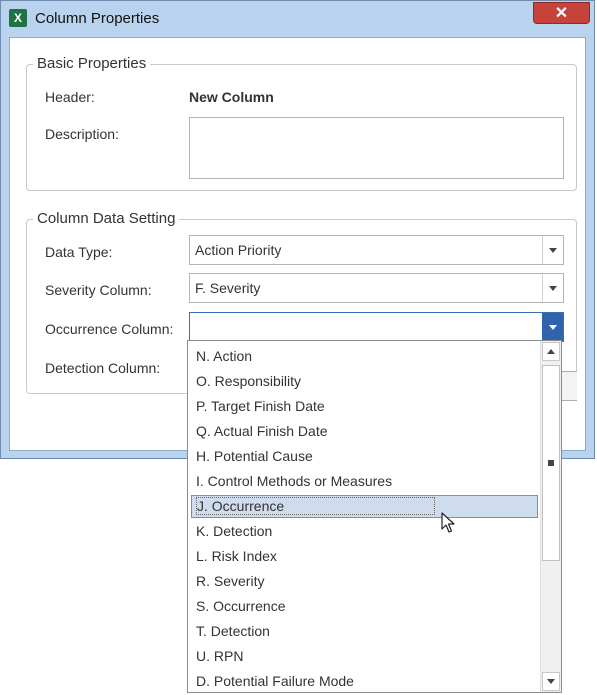 This screenshot has width=597, height=695. I want to click on dropdown-option-label: T. Detection, so click(233, 631).